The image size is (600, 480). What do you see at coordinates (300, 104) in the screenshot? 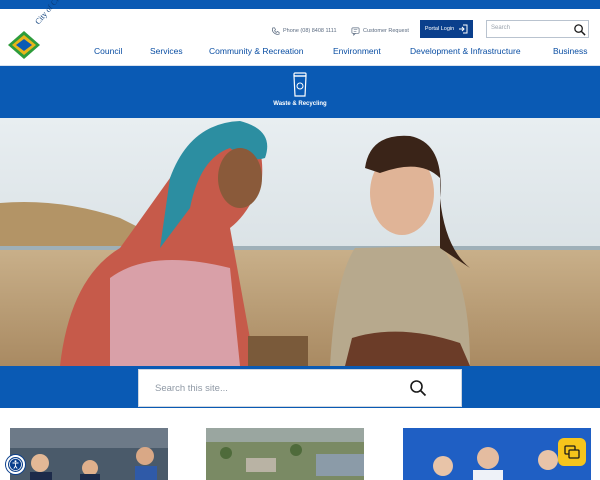
I see `waste-recycling-label: Waste & Recycling` at bounding box center [300, 104].